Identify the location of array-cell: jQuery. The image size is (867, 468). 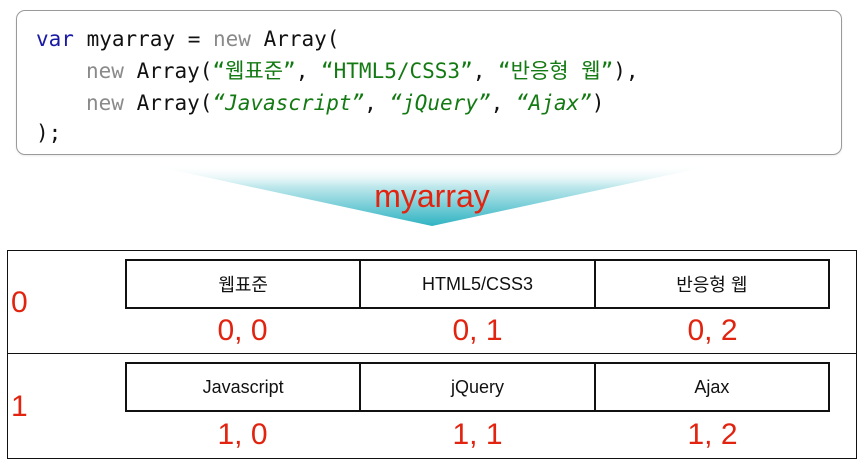
(478, 387).